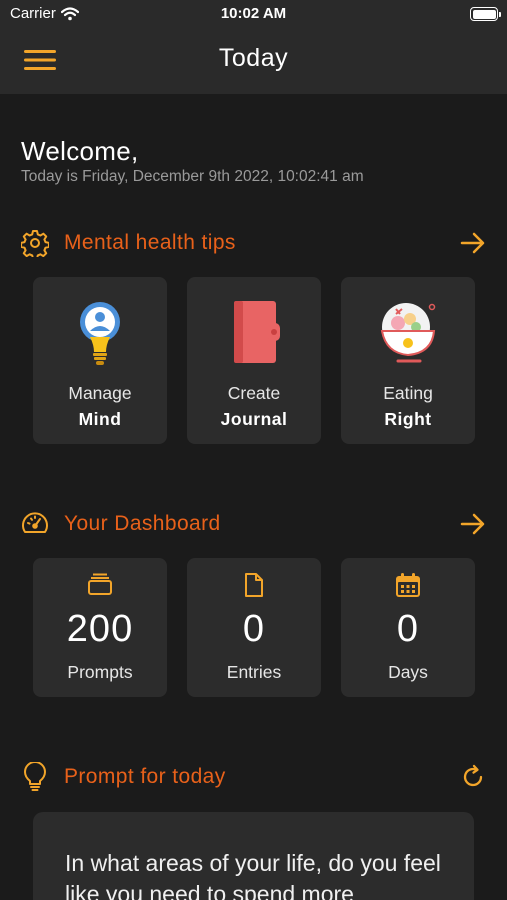  I want to click on dashboard-card-entries: 0 Entries, so click(254, 627).